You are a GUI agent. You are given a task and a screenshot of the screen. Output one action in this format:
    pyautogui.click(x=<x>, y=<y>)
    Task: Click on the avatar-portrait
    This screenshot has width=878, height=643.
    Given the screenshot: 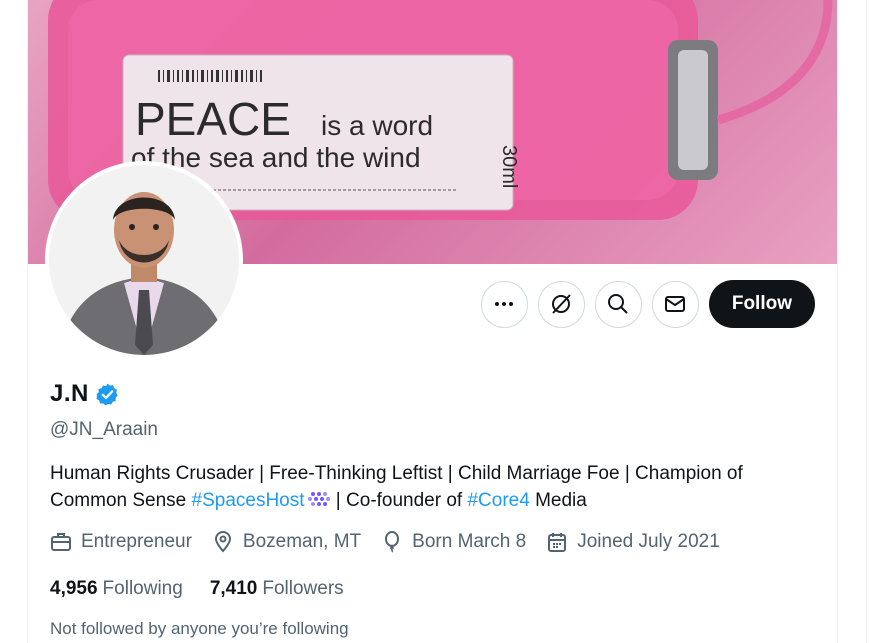 What is the action you would take?
    pyautogui.click(x=144, y=260)
    